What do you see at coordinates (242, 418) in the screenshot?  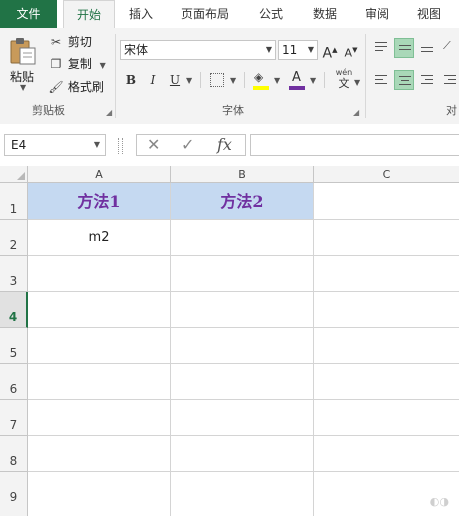 I see `cell-b7` at bounding box center [242, 418].